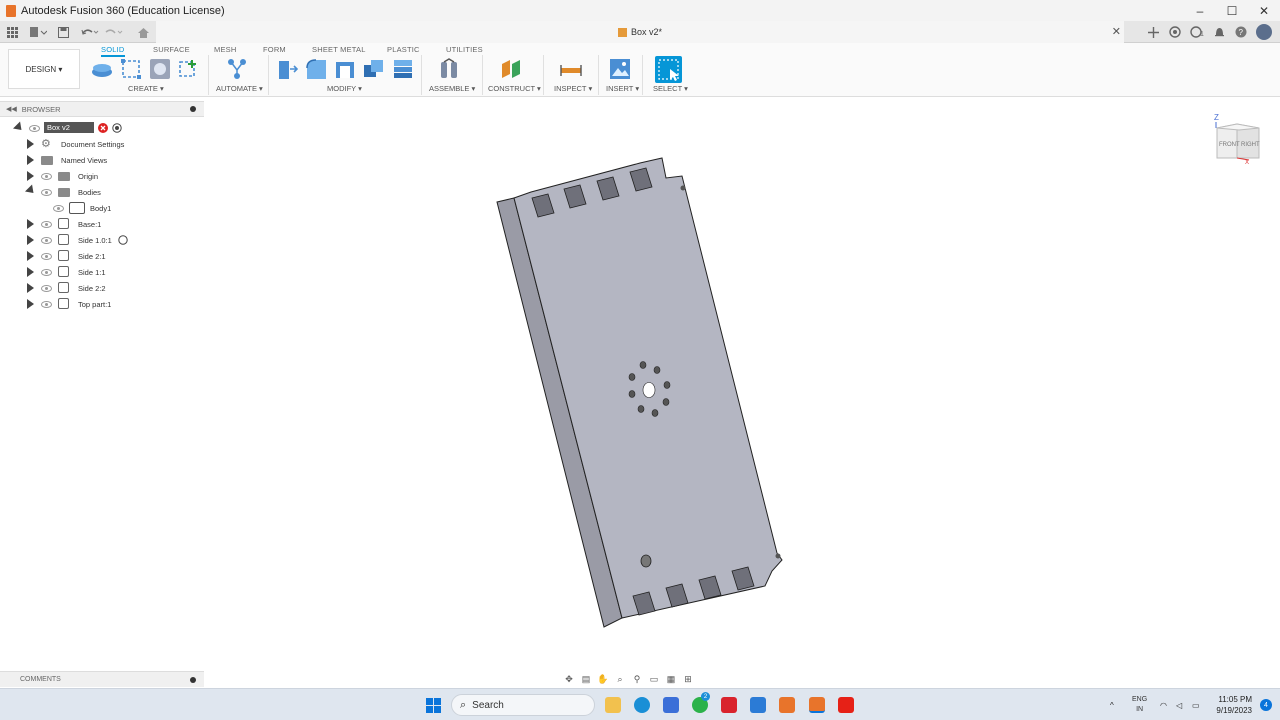  What do you see at coordinates (846, 705) in the screenshot?
I see `youtube-icon` at bounding box center [846, 705].